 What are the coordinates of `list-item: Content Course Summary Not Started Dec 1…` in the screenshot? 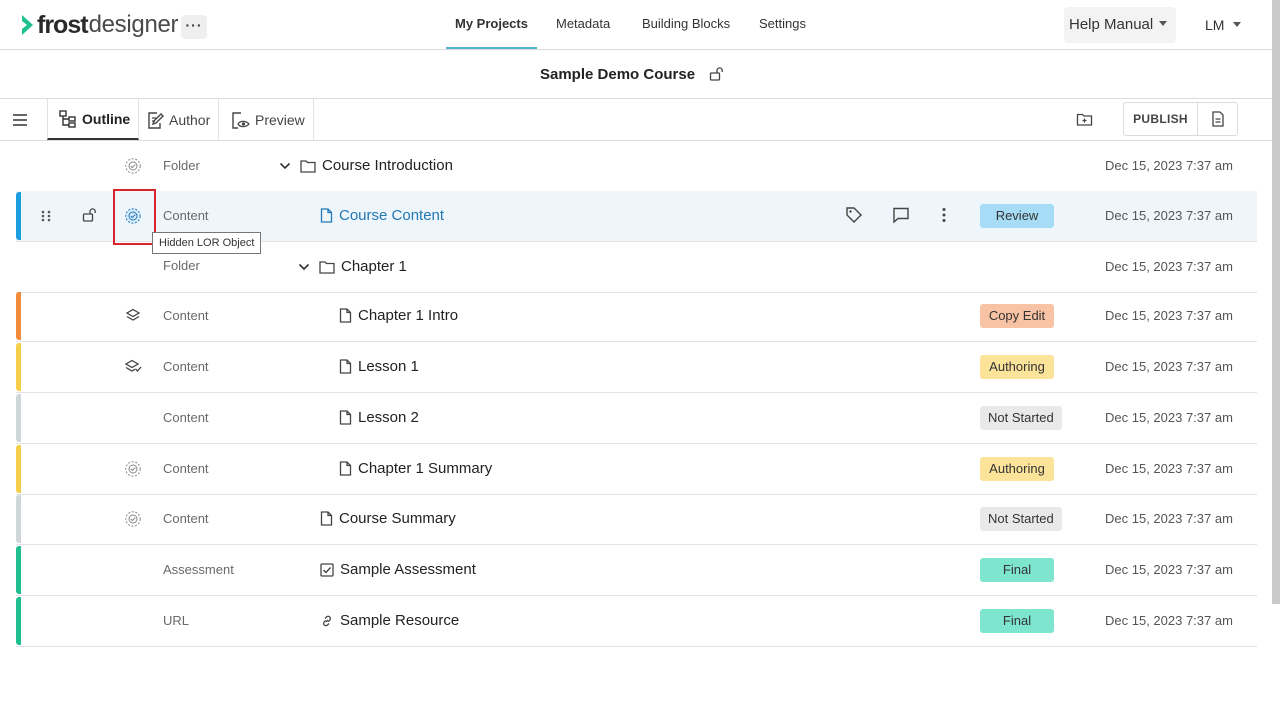 It's located at (636, 519).